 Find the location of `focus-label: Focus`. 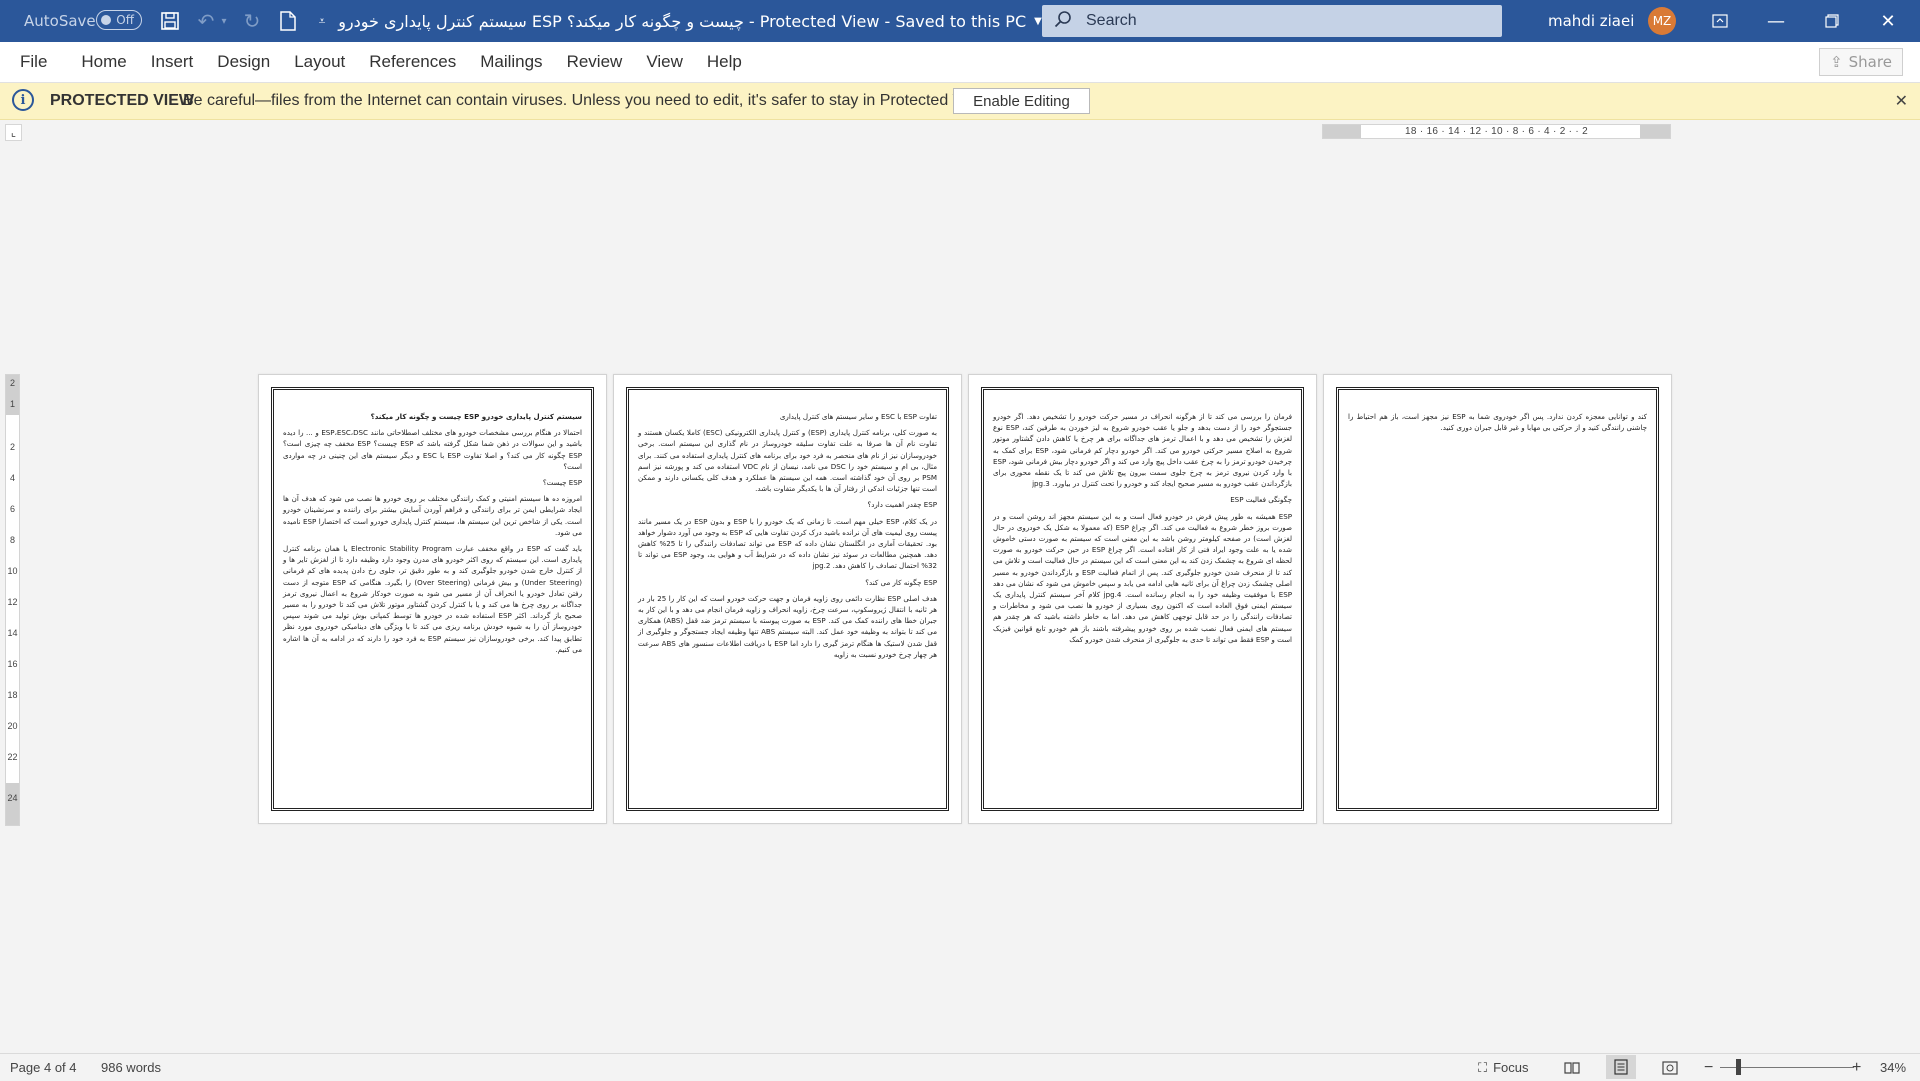

focus-label: Focus is located at coordinates (1511, 1067).